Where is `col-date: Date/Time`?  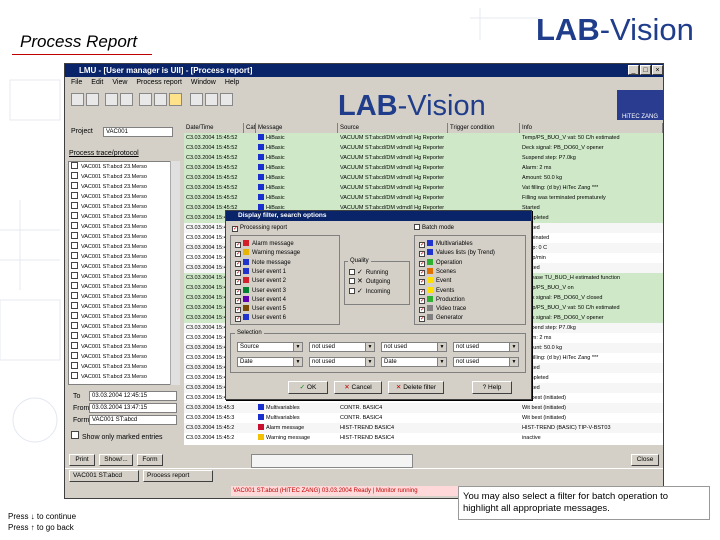 col-date: Date/Time is located at coordinates (214, 128).